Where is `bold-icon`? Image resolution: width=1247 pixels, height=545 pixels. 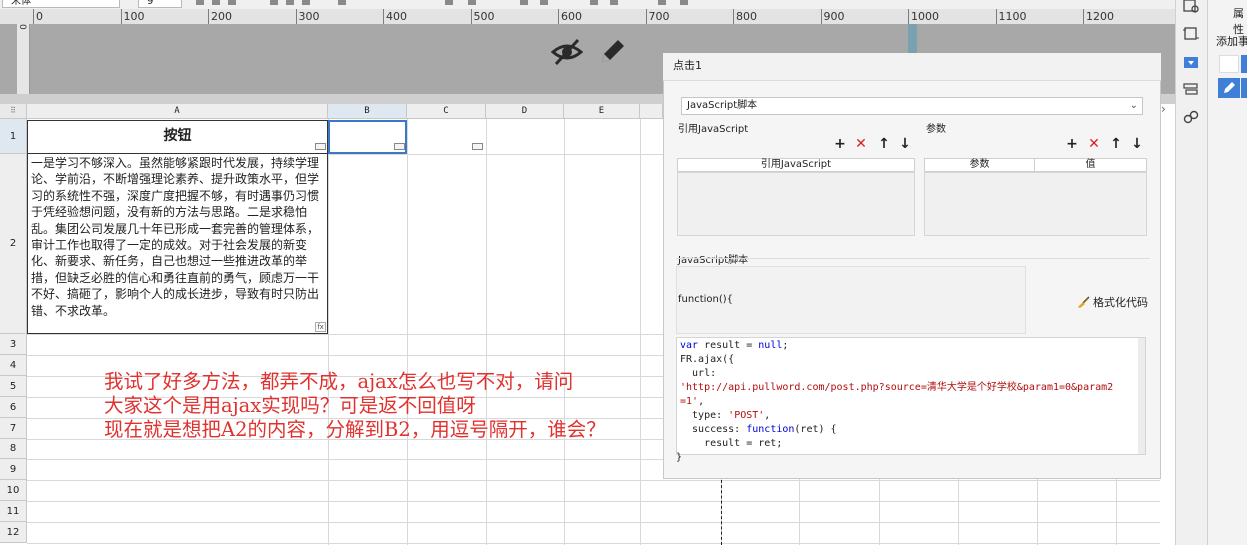
bold-icon is located at coordinates (200, 2).